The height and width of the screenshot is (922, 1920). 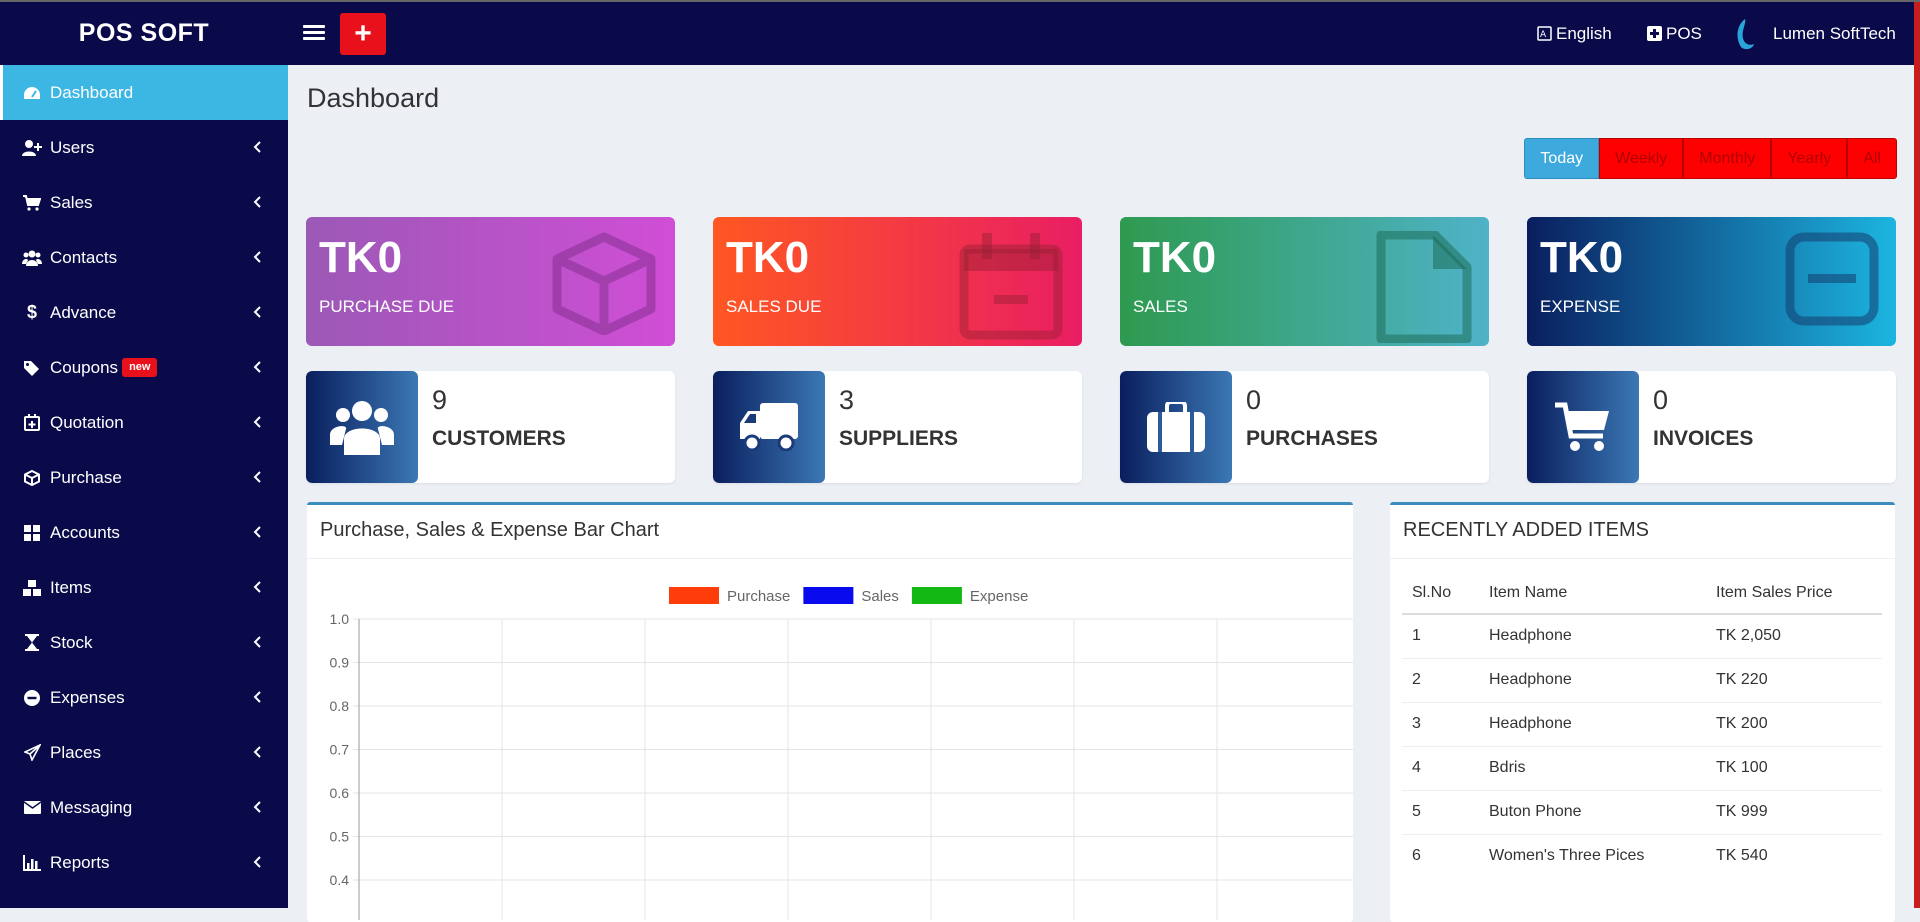 What do you see at coordinates (72, 147) in the screenshot?
I see `sidebar-item-label: Users` at bounding box center [72, 147].